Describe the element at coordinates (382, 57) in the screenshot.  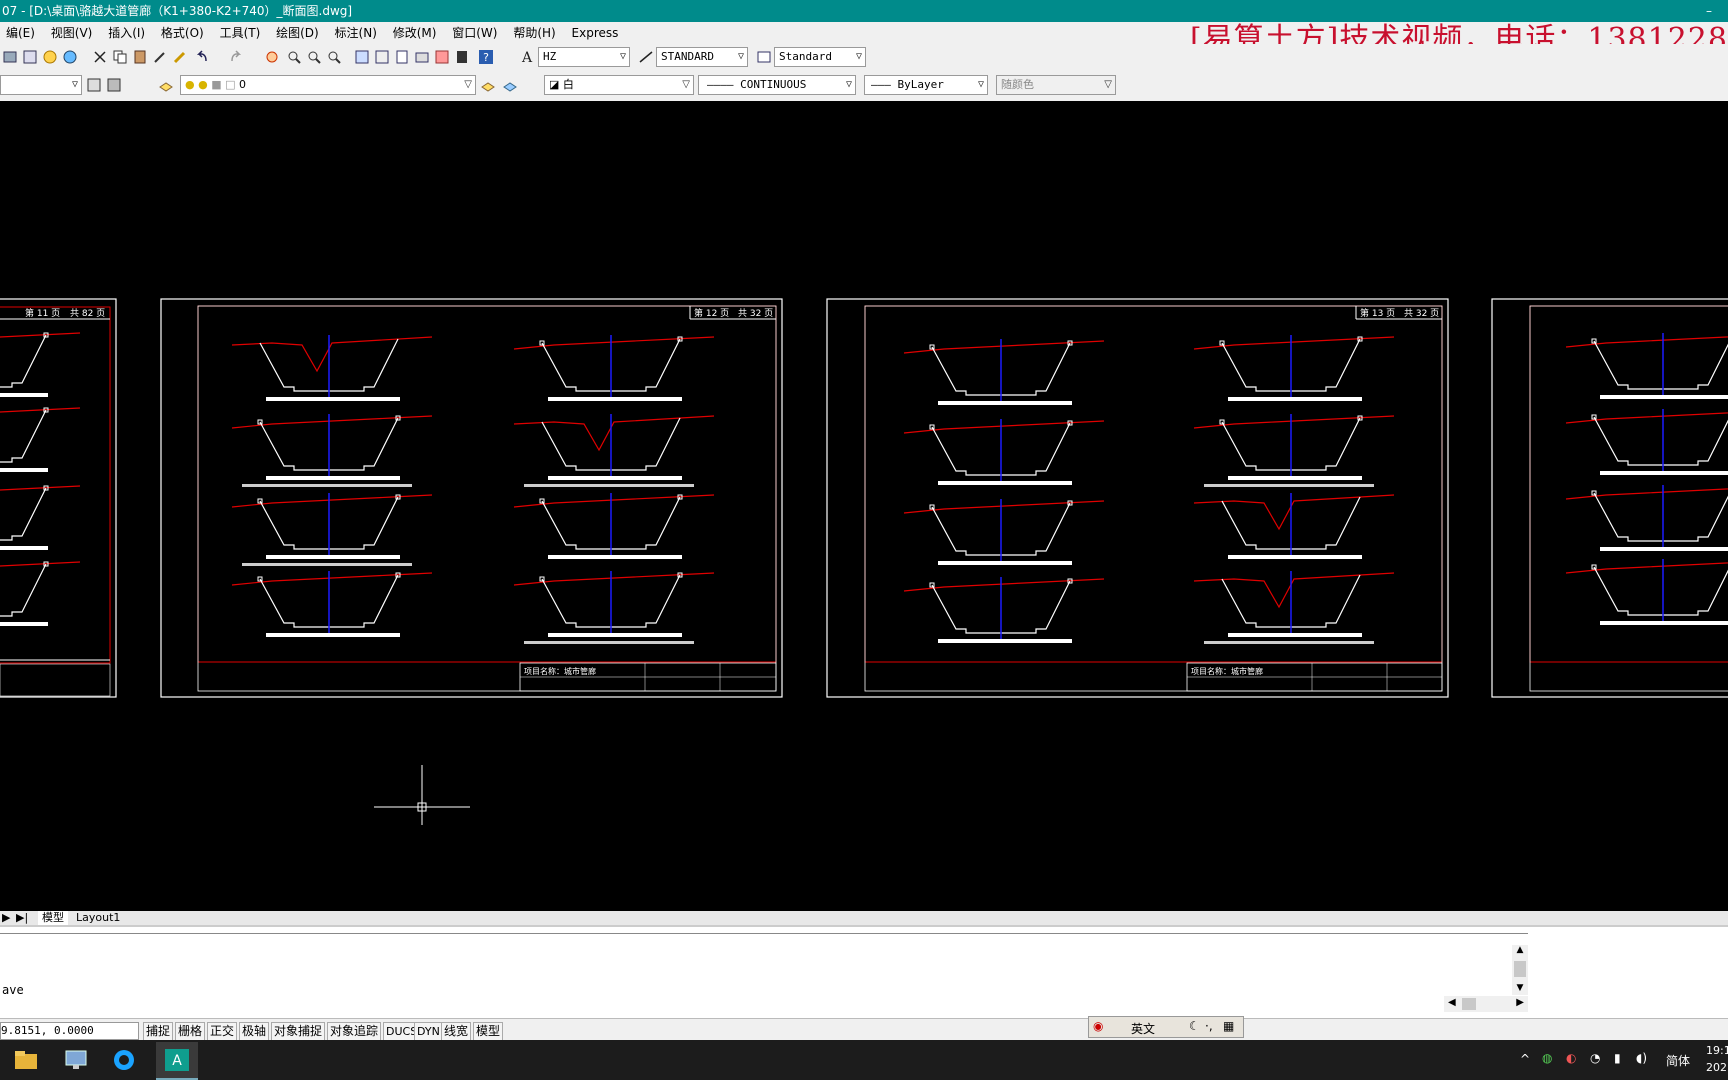
I see `design-center-icon` at that location.